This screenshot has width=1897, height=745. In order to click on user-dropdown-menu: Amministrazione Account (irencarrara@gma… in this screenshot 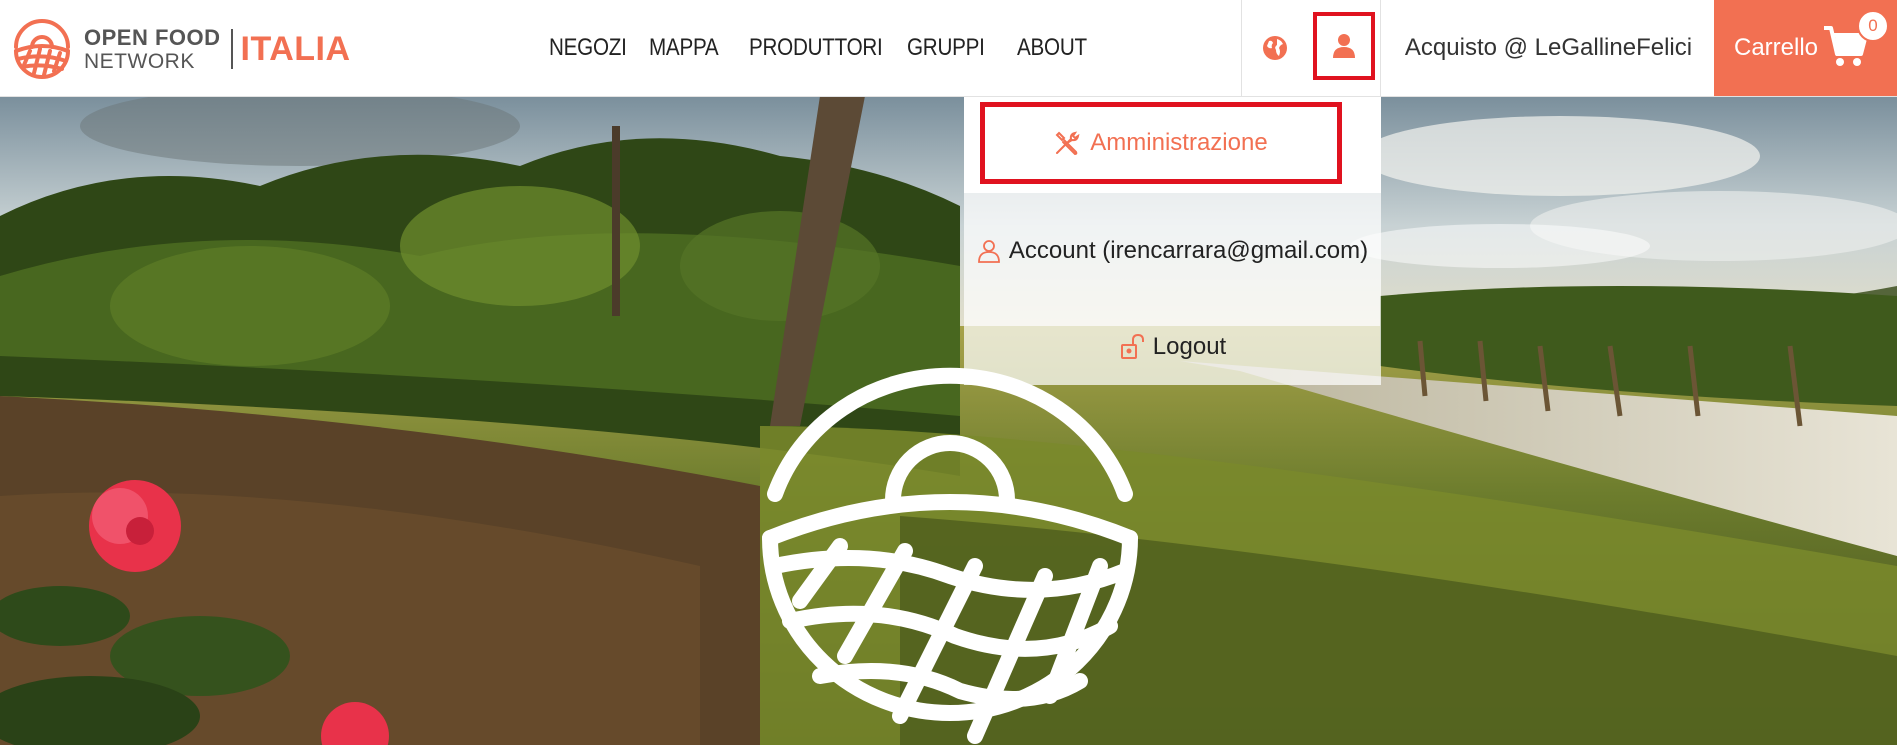, I will do `click(1172, 240)`.